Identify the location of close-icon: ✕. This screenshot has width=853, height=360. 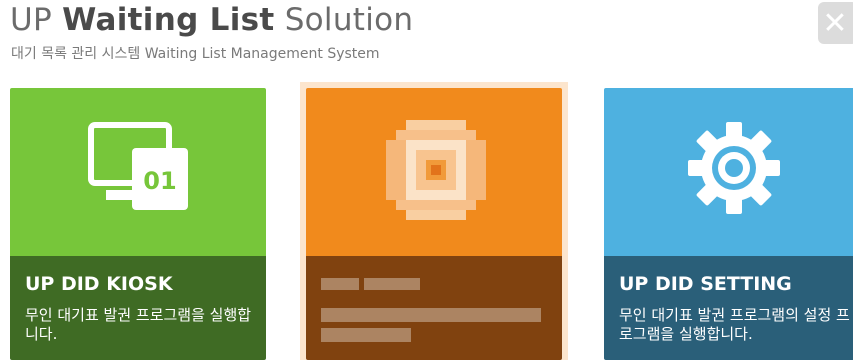
(835, 23).